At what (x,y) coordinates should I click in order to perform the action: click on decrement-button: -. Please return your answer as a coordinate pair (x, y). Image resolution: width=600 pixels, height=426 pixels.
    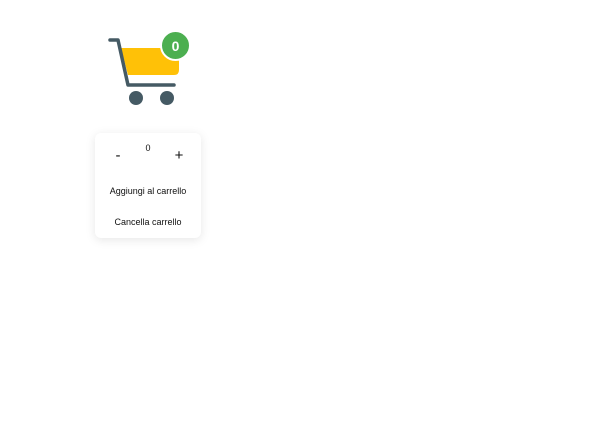
    Looking at the image, I should click on (118, 155).